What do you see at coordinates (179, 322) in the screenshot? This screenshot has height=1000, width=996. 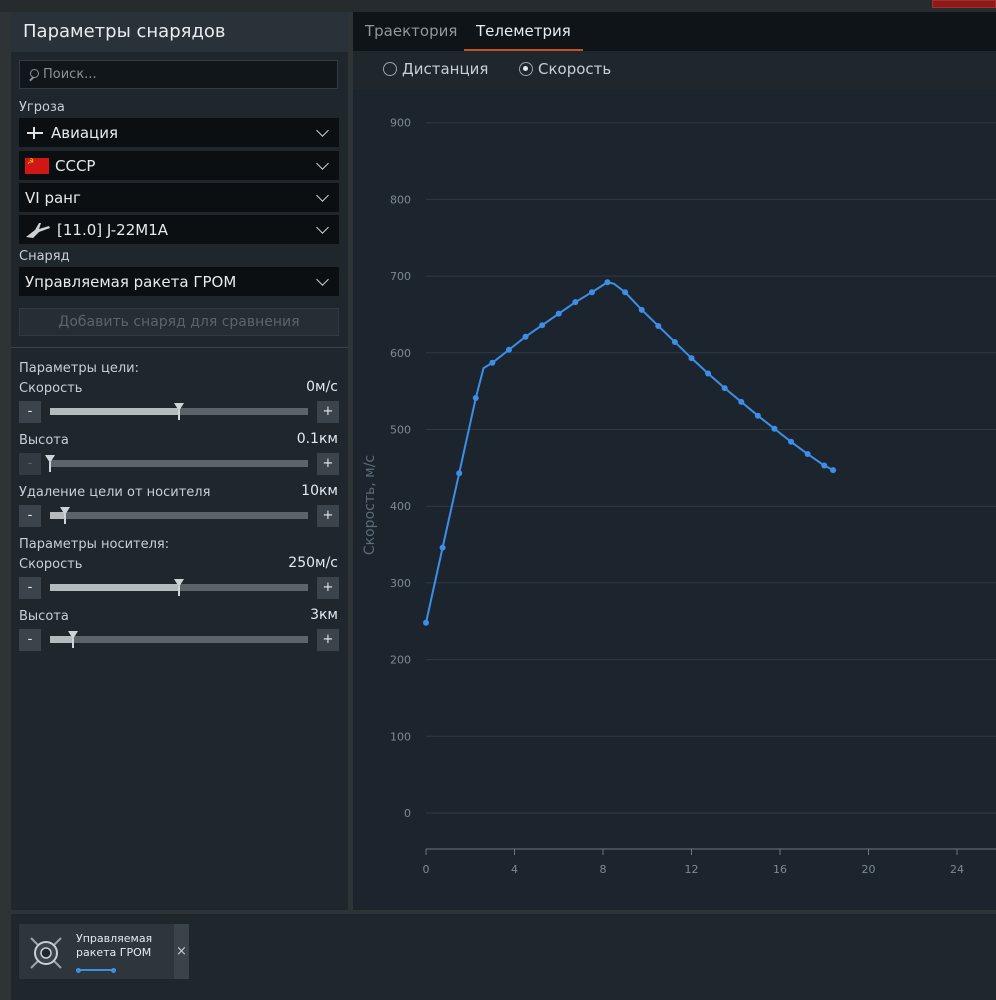 I see `add-compare-button: Добавить снаряд для сравнения` at bounding box center [179, 322].